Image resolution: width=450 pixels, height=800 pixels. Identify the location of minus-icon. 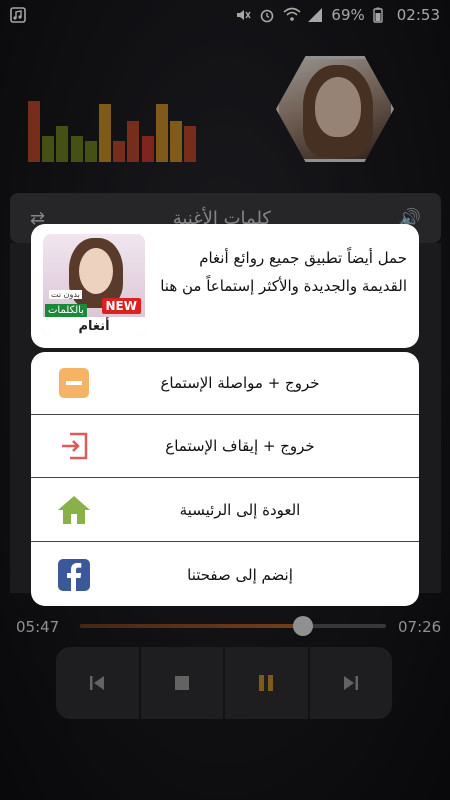
(74, 383).